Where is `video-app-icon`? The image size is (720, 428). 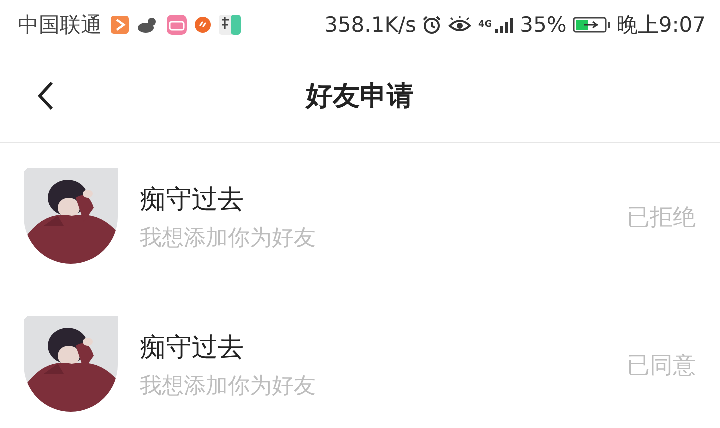 video-app-icon is located at coordinates (120, 25).